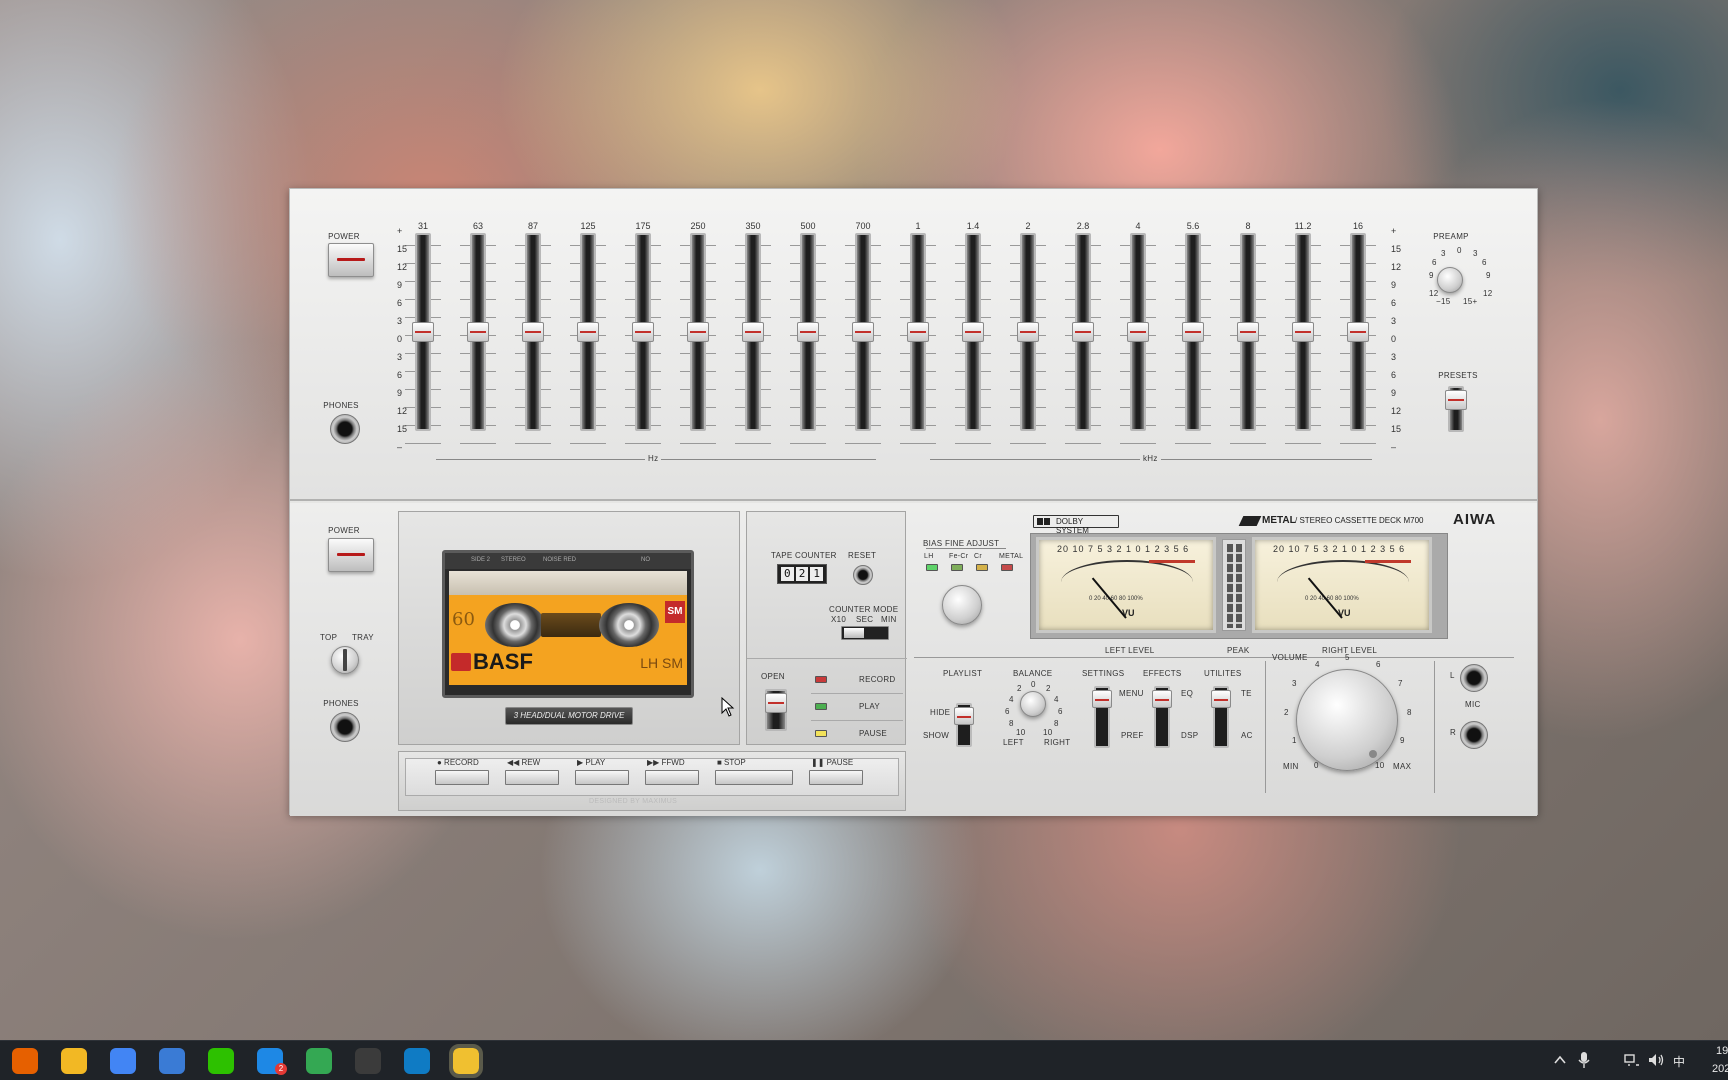 This screenshot has height=1080, width=1728. Describe the element at coordinates (400, 339) in the screenshot. I see `eq-scale-mark: 0` at that location.